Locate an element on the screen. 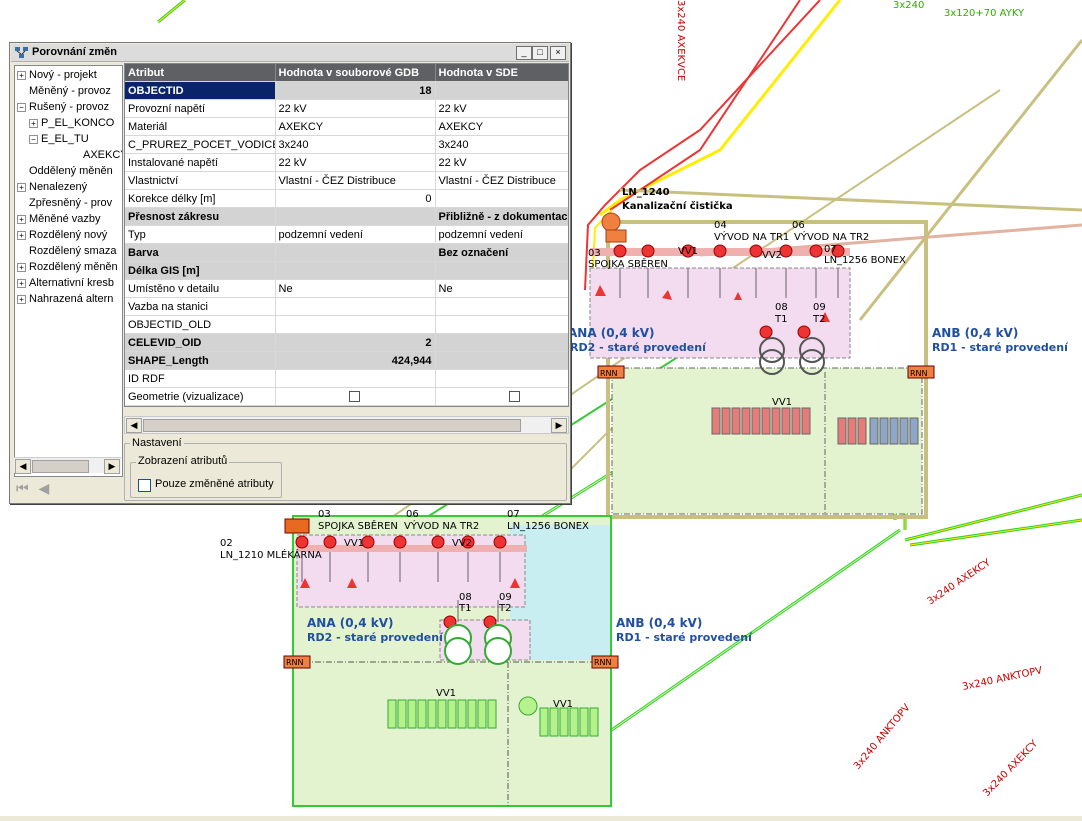 The height and width of the screenshot is (821, 1082). tree-item: + Měněné vazby is located at coordinates (59, 219).